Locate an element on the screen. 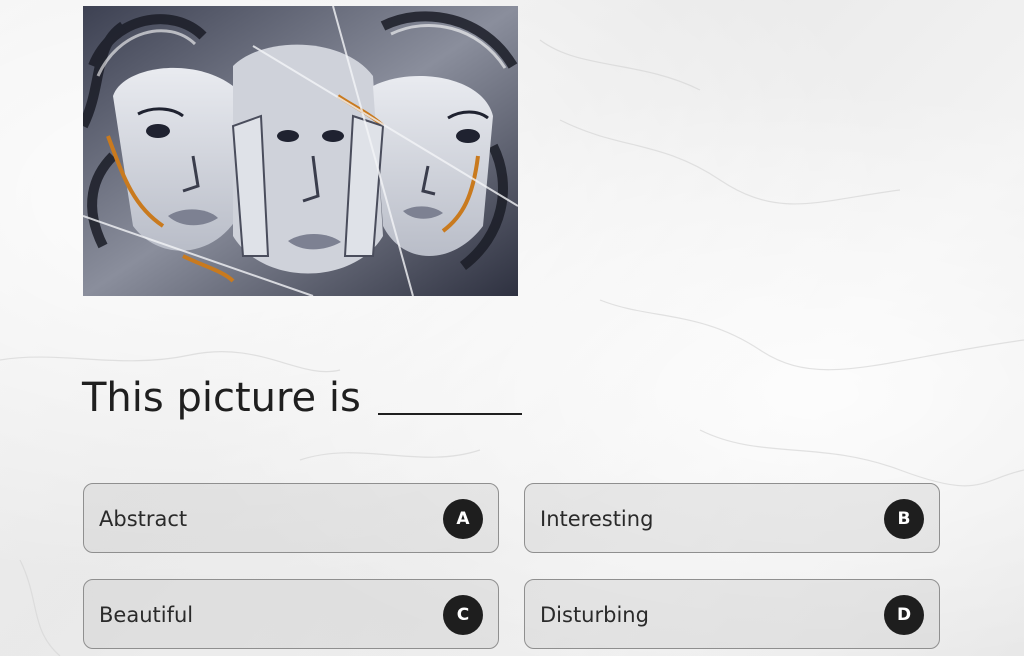  option-b-badge: B is located at coordinates (904, 519).